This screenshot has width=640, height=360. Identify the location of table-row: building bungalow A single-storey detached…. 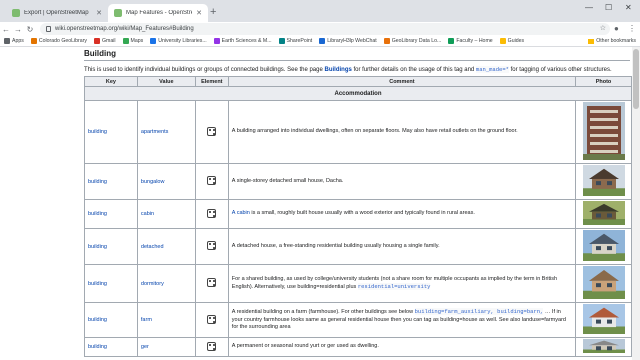
(358, 181).